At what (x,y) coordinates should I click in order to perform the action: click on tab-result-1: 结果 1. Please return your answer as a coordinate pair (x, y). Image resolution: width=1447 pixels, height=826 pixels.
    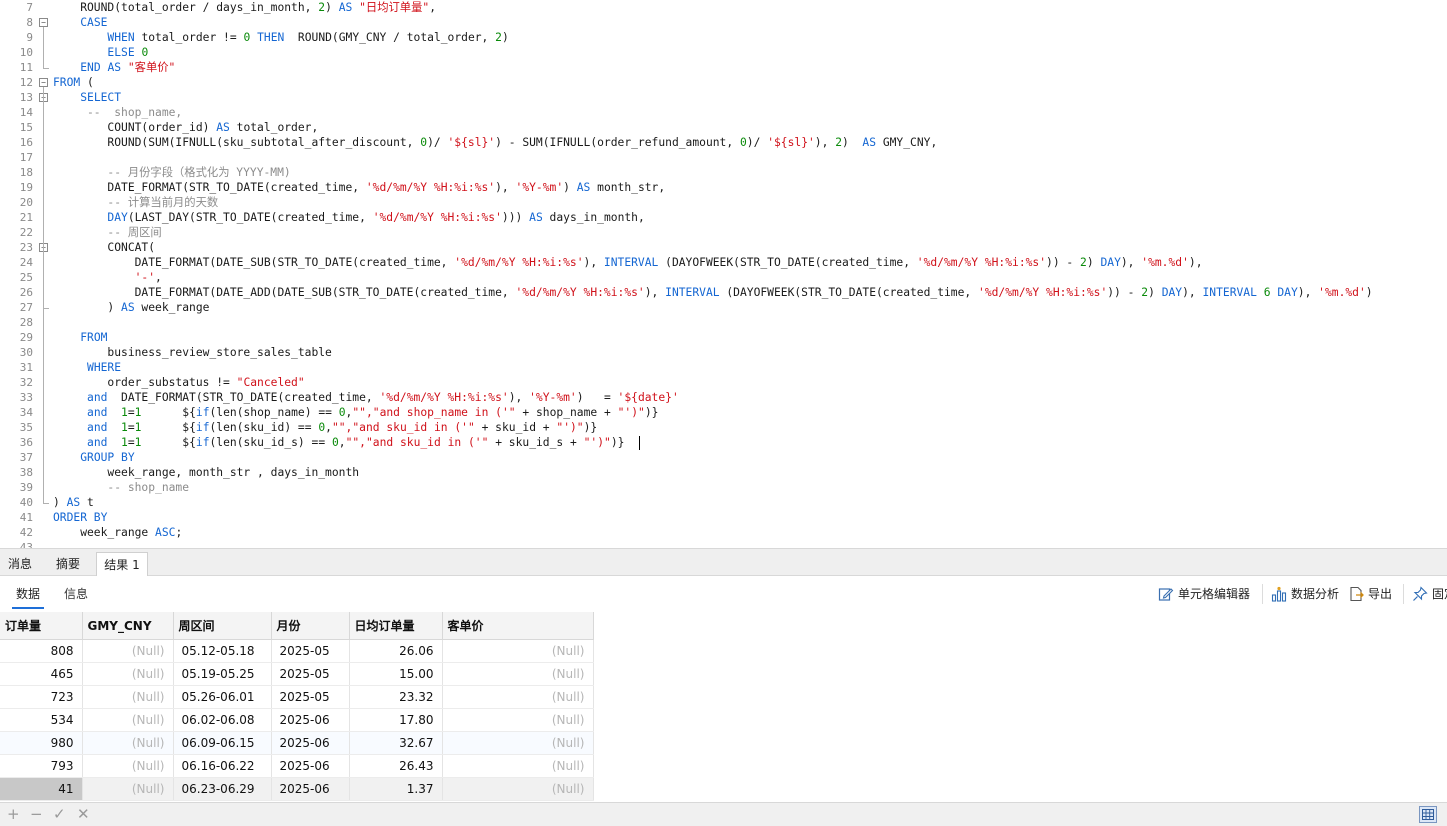
    Looking at the image, I should click on (122, 564).